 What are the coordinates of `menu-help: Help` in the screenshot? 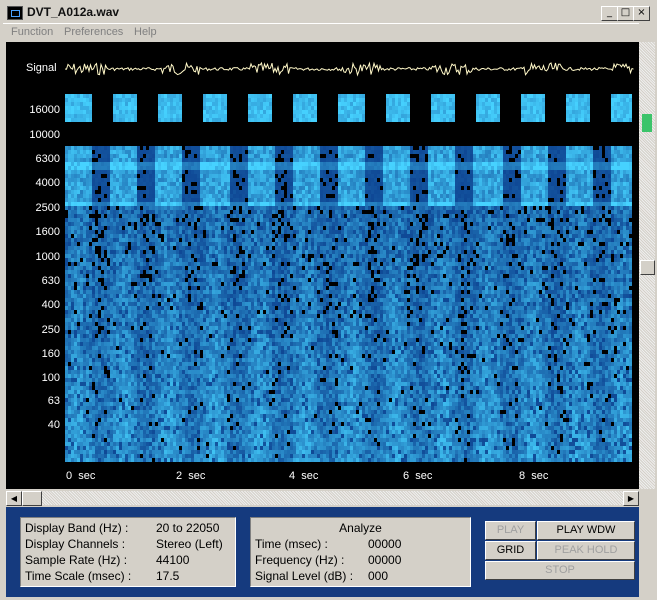 It's located at (145, 32).